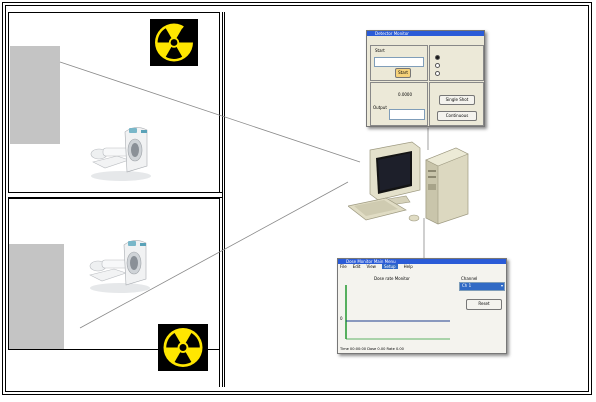 The height and width of the screenshot is (402, 596). What do you see at coordinates (408, 183) in the screenshot?
I see `desktop-computer-icon` at bounding box center [408, 183].